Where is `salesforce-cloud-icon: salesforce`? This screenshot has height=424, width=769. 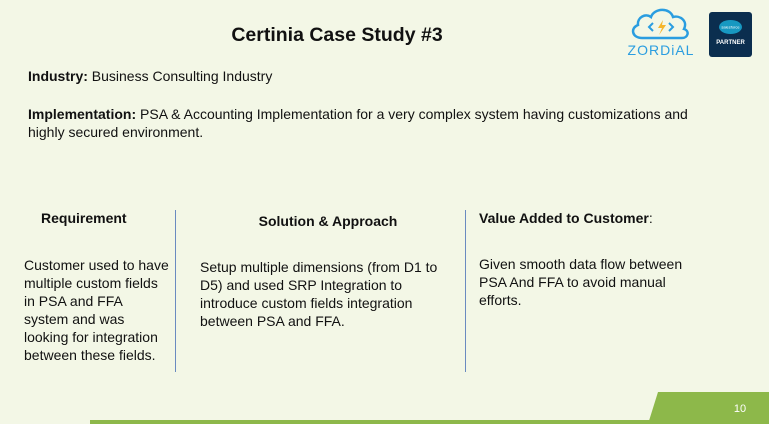
salesforce-cloud-icon: salesforce is located at coordinates (730, 27).